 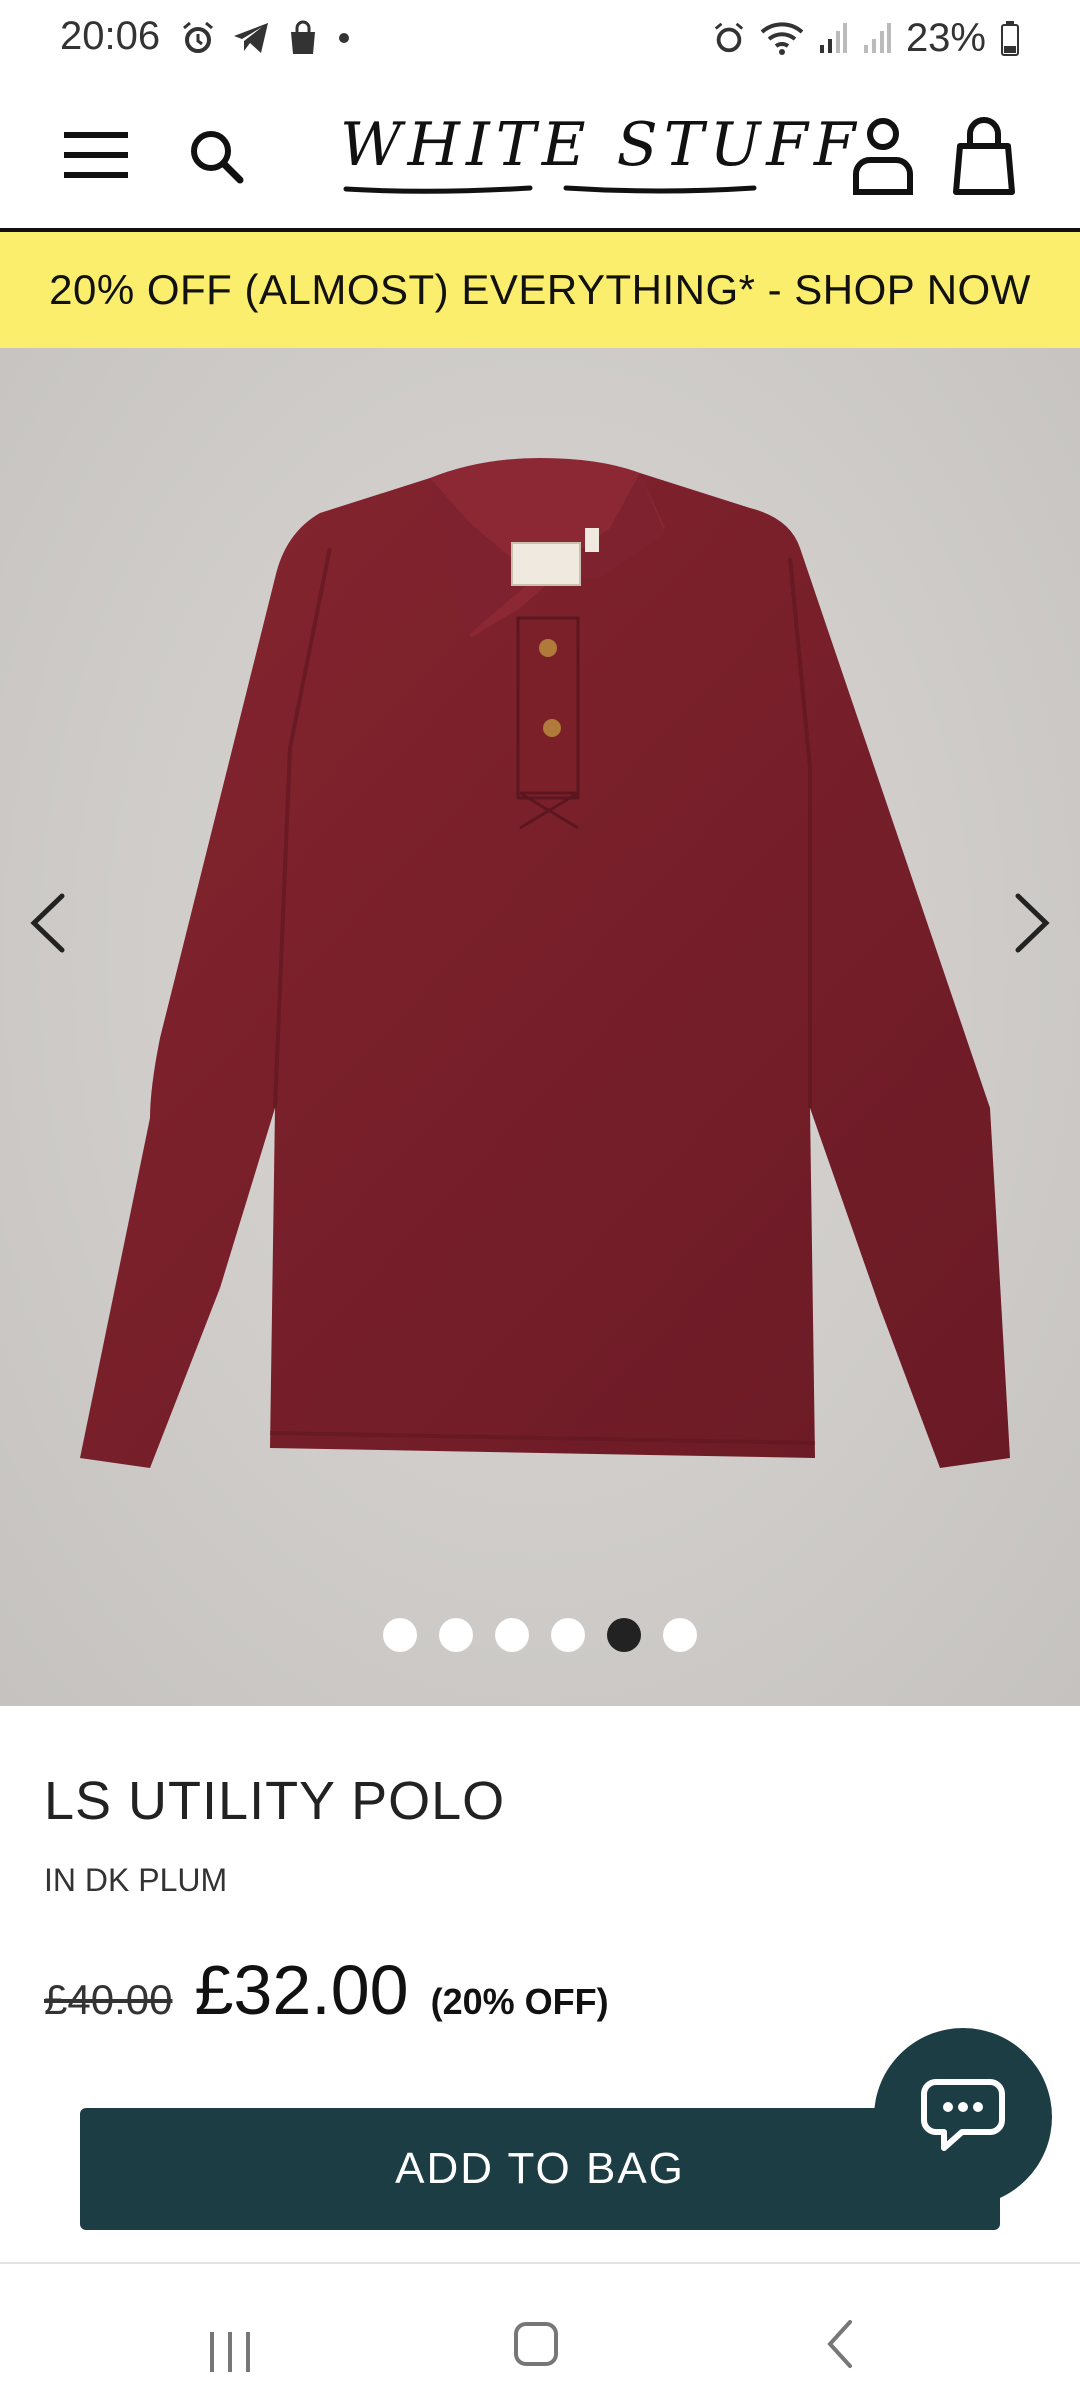 I want to click on site-header: WHITE STUFF, so click(x=540, y=155).